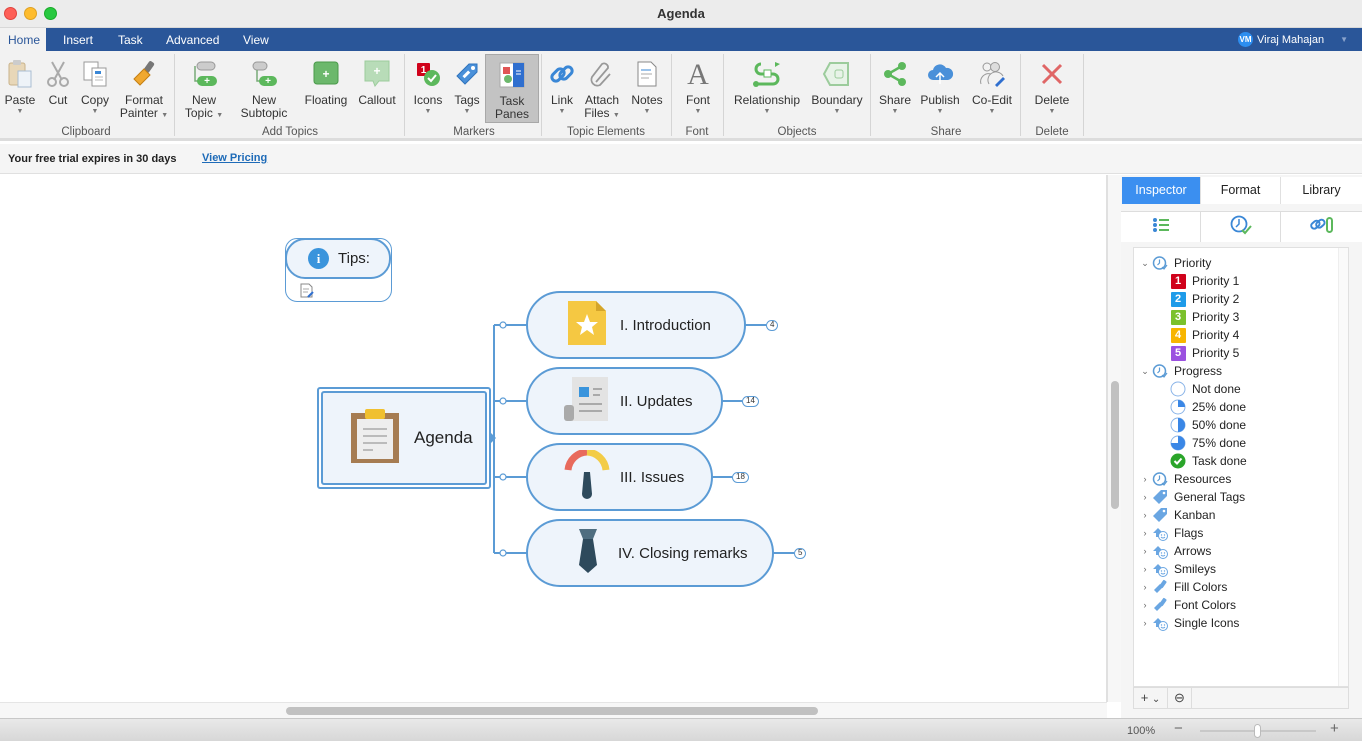  I want to click on tree-group: › Arrows, so click(1174, 551).